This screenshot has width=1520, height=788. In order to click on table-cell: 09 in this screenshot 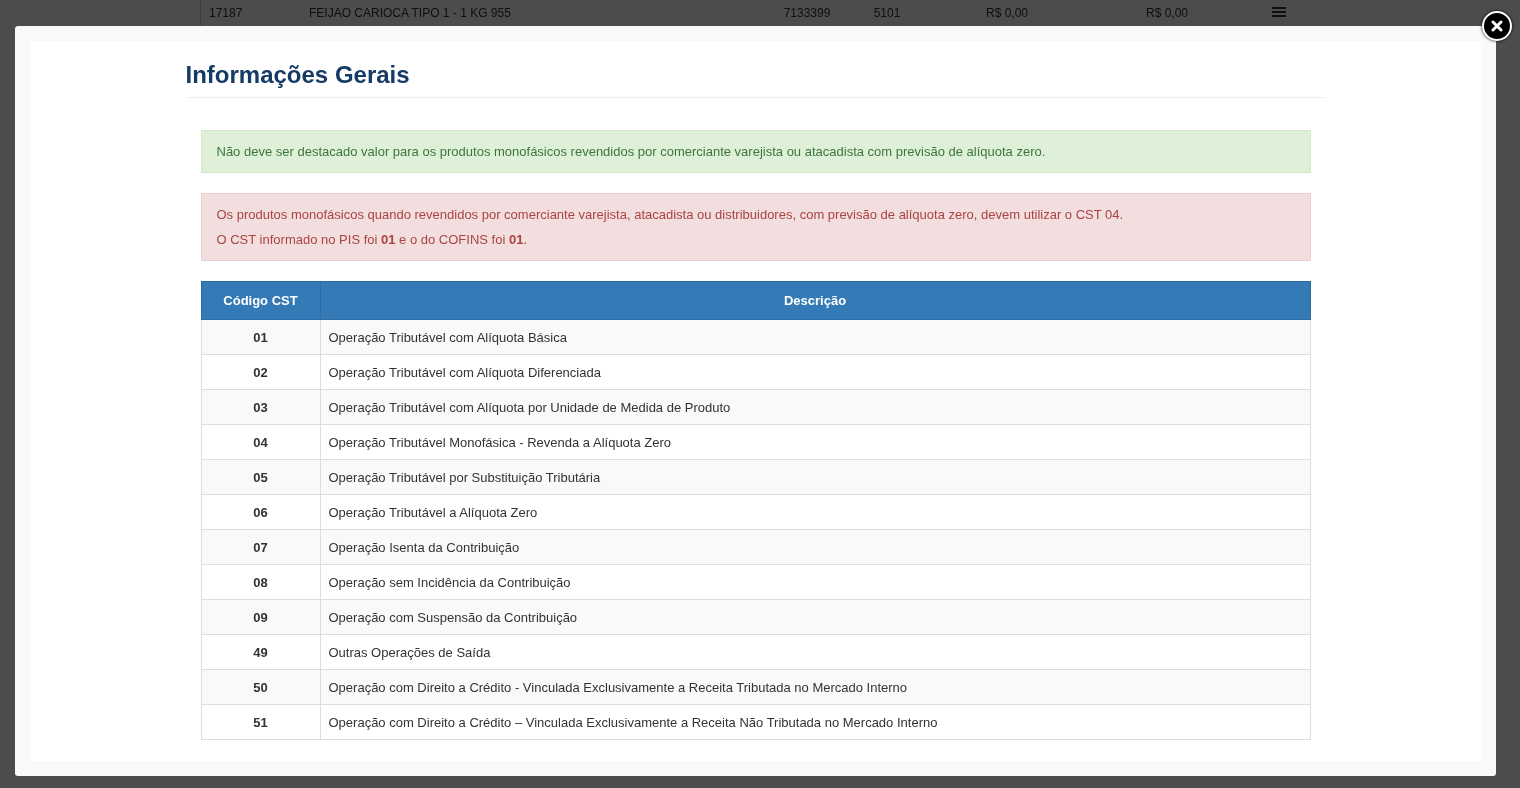, I will do `click(260, 617)`.